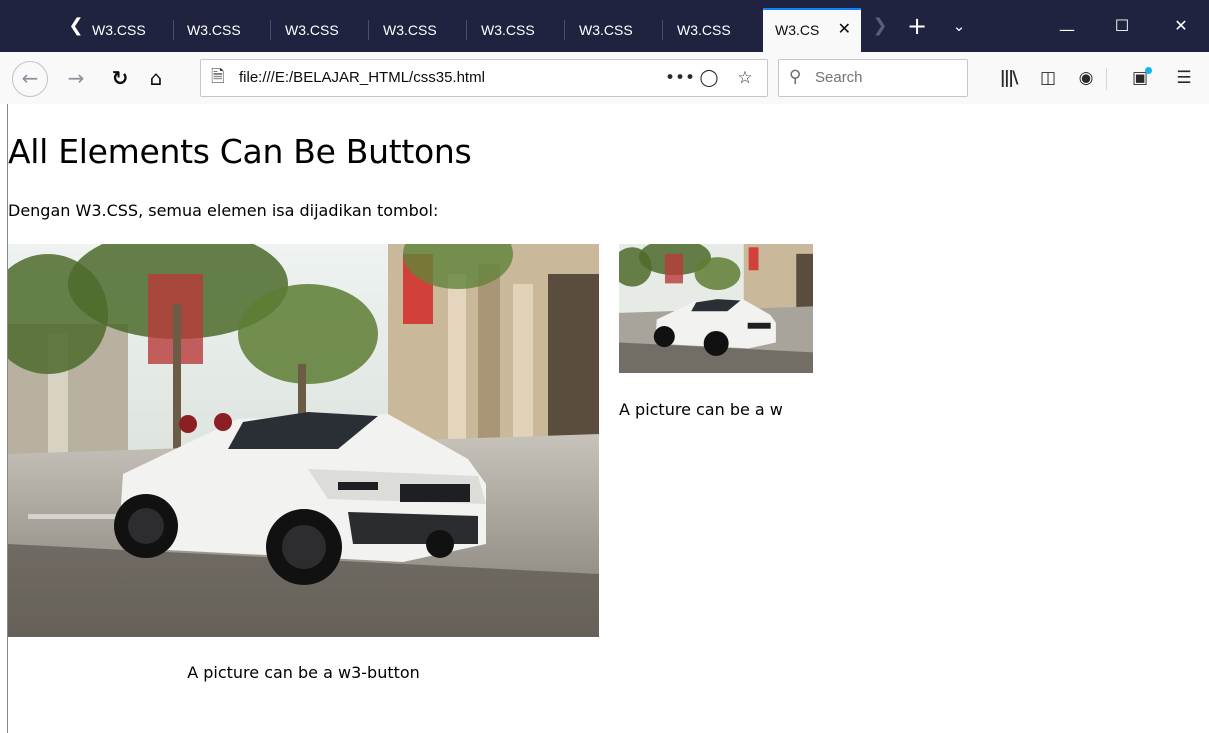  What do you see at coordinates (221, 77) in the screenshot?
I see `page-icon: 🗎` at bounding box center [221, 77].